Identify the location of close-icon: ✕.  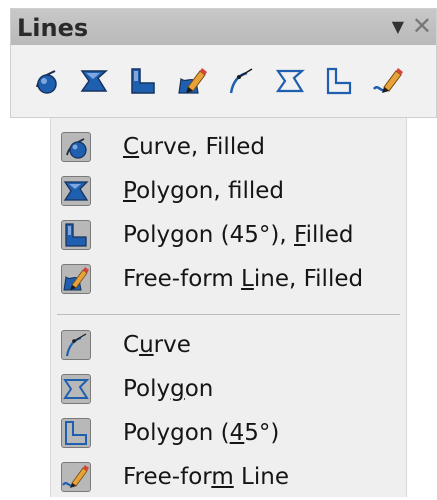
(422, 26).